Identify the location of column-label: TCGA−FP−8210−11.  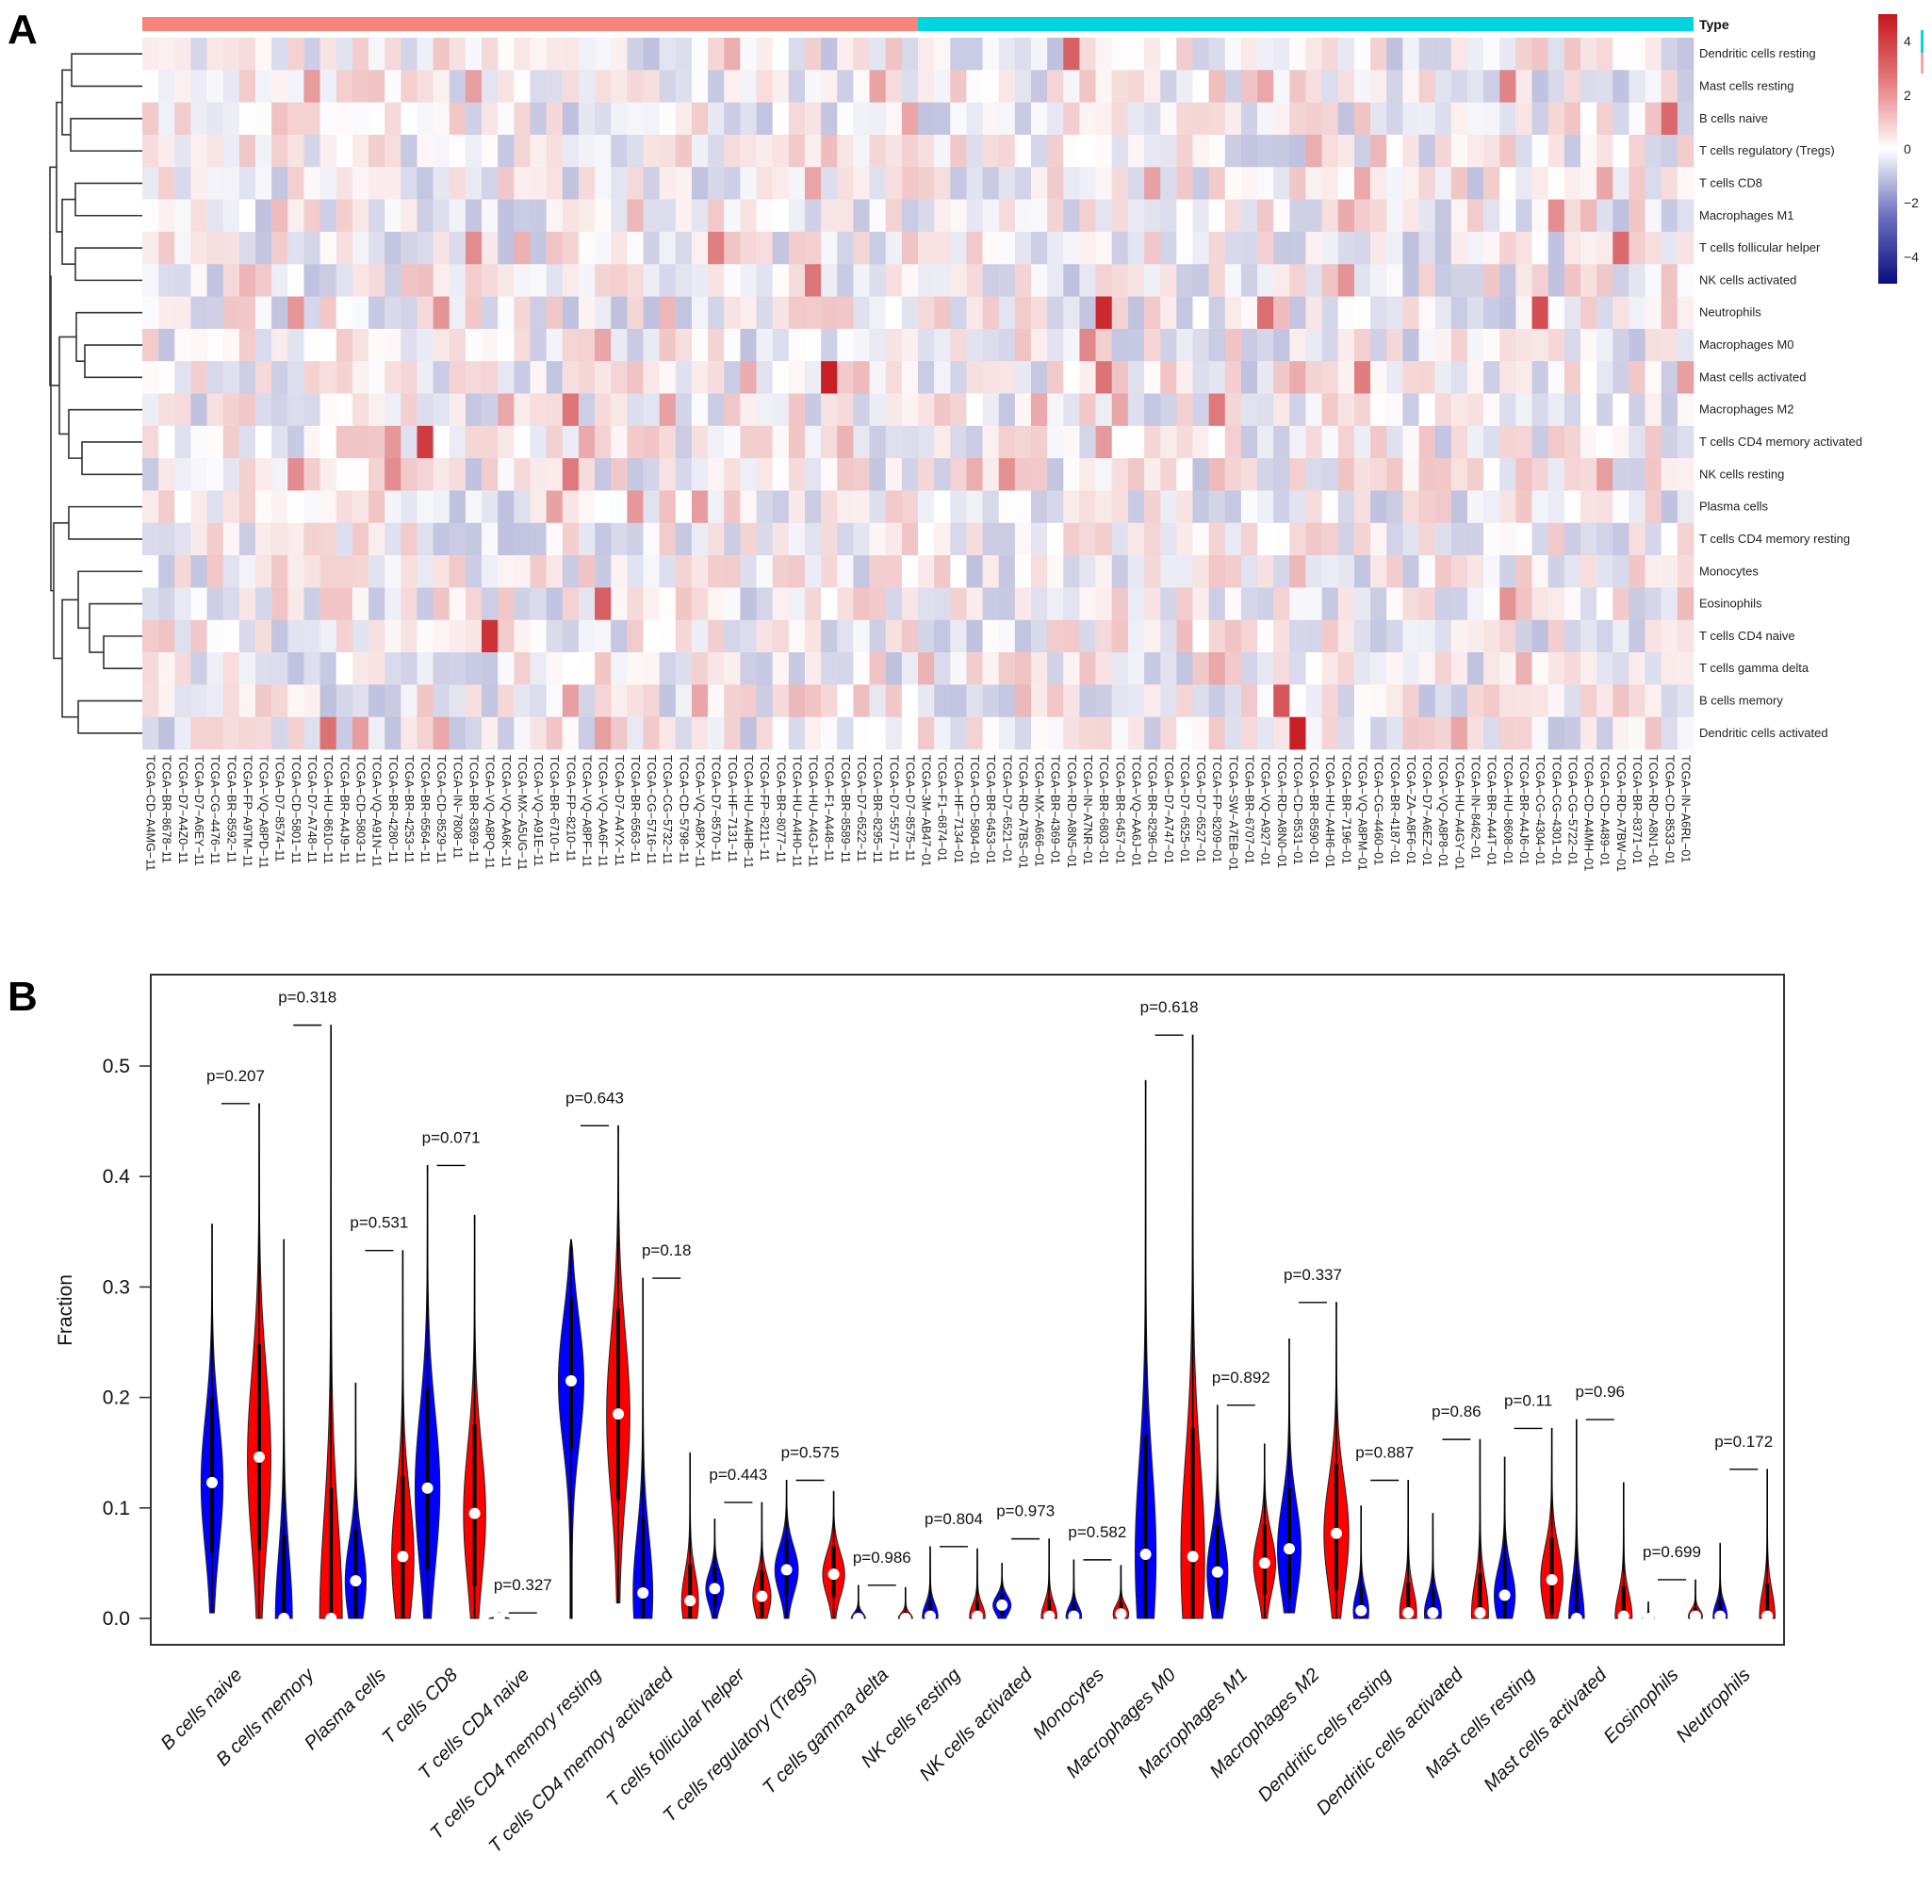
(570, 808).